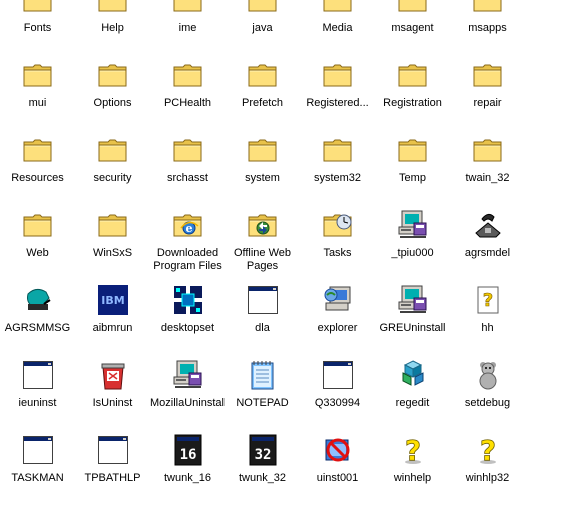 The width and height of the screenshot is (571, 509). I want to click on agrsmmsg-icon, so click(38, 300).